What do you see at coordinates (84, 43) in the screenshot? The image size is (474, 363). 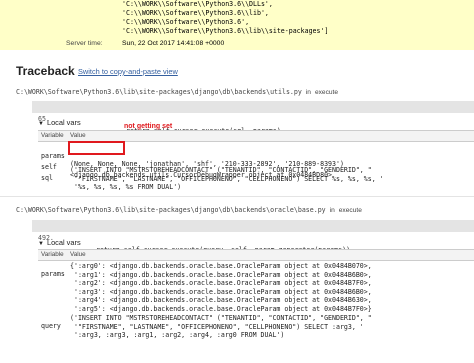 I see `server-time-label: Server time:` at bounding box center [84, 43].